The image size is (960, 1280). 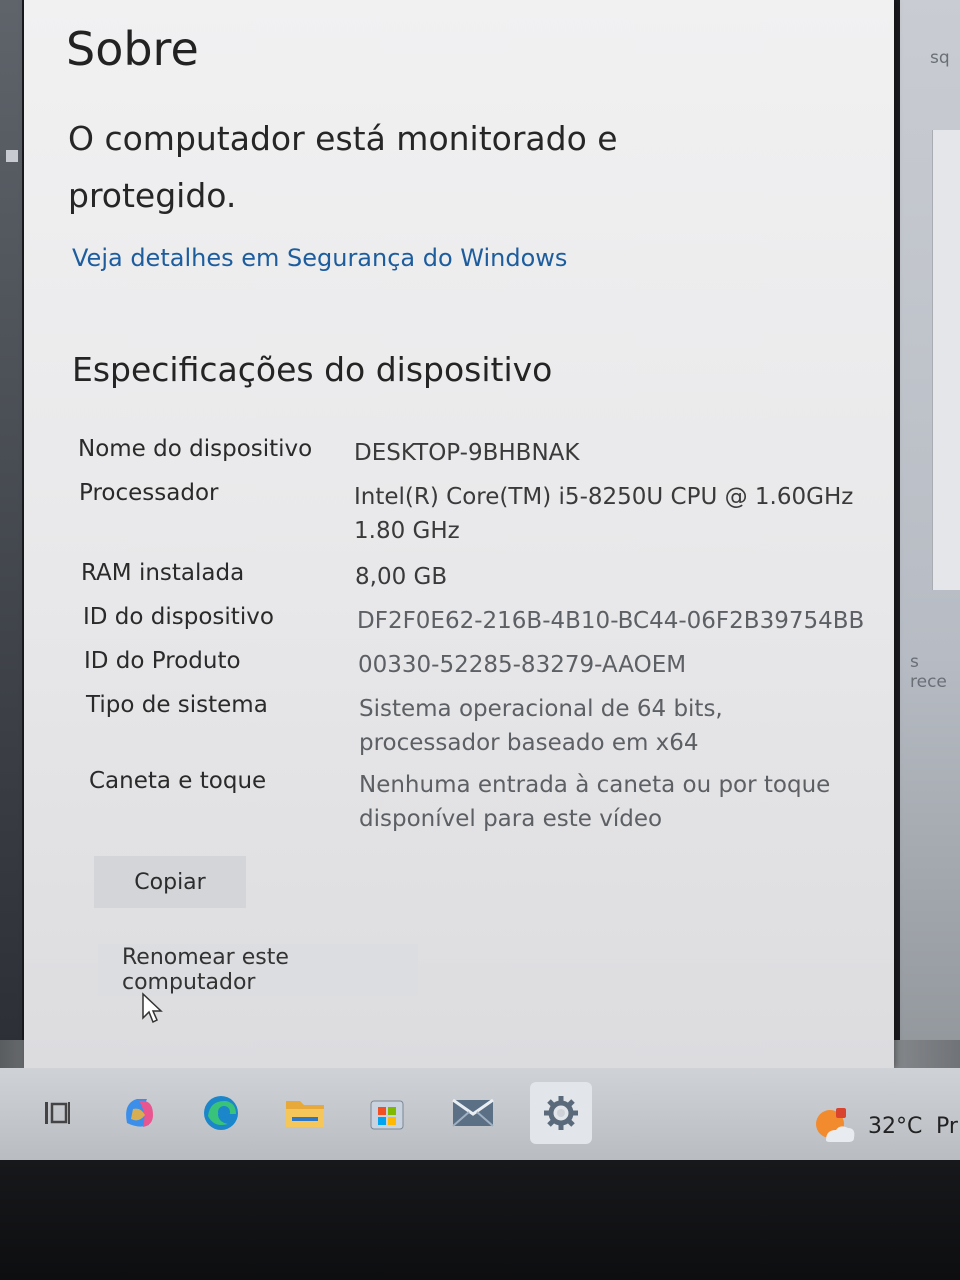 I want to click on task-view-icon, so click(x=57, y=1113).